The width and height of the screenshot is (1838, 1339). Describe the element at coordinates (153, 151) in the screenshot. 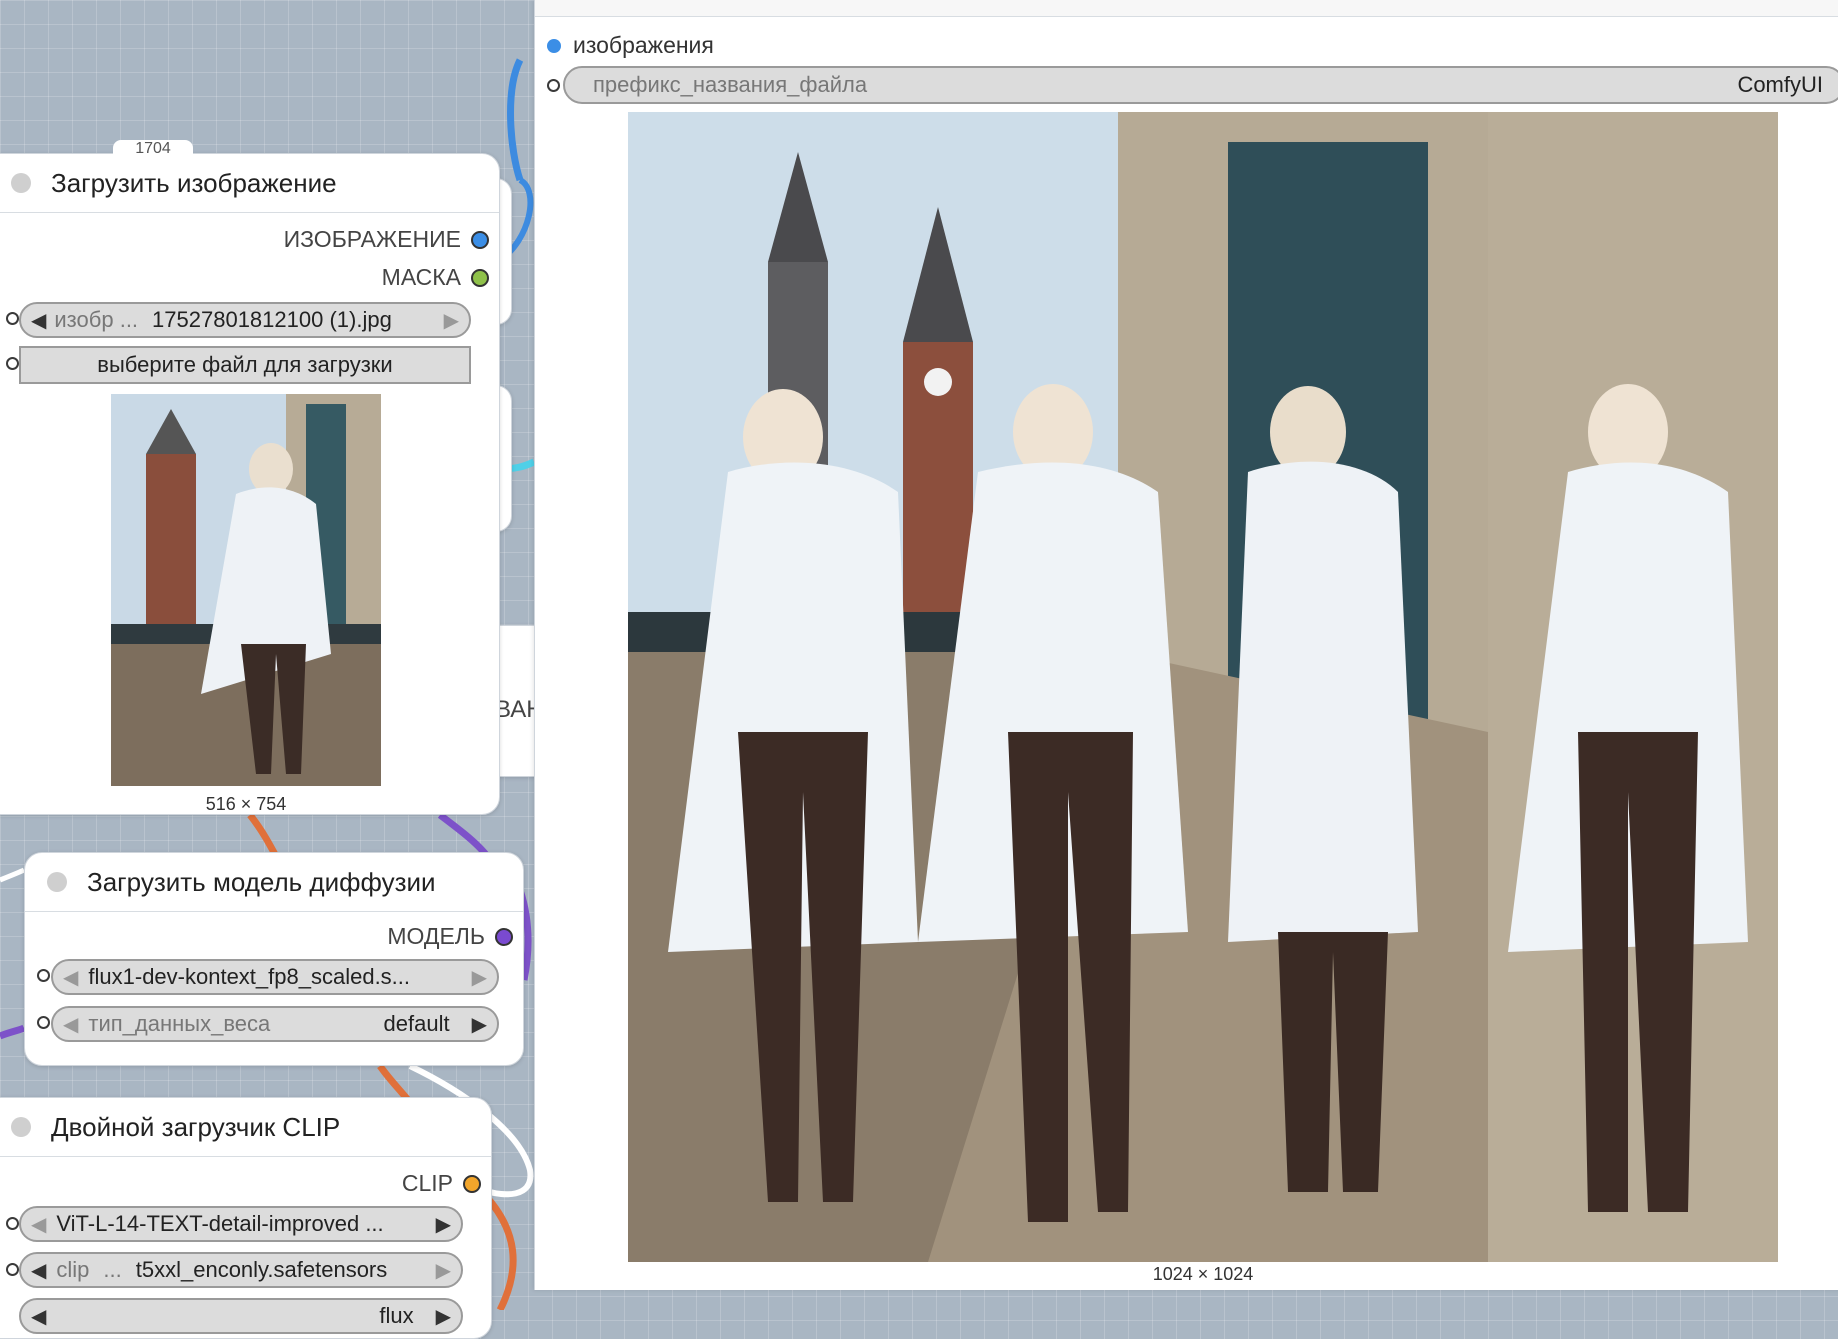

I see `node-badge: 1704` at that location.